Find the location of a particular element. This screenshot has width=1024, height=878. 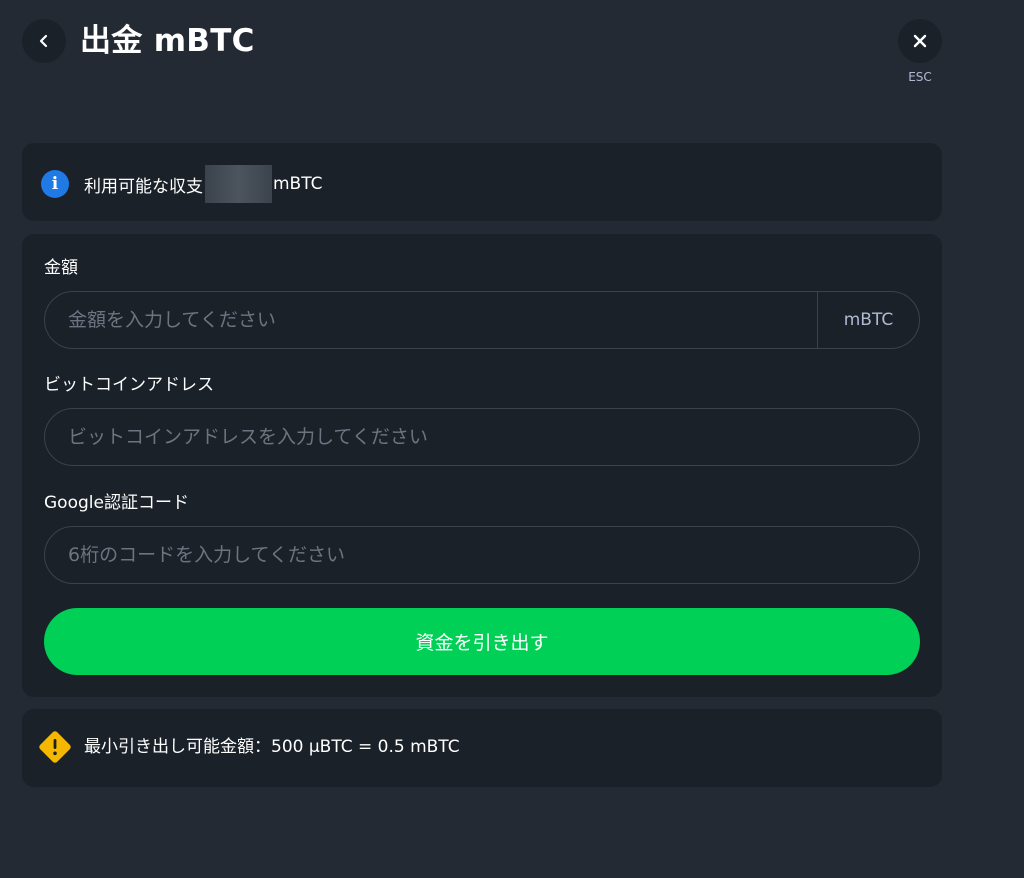

amount-field: mBTC is located at coordinates (482, 320).